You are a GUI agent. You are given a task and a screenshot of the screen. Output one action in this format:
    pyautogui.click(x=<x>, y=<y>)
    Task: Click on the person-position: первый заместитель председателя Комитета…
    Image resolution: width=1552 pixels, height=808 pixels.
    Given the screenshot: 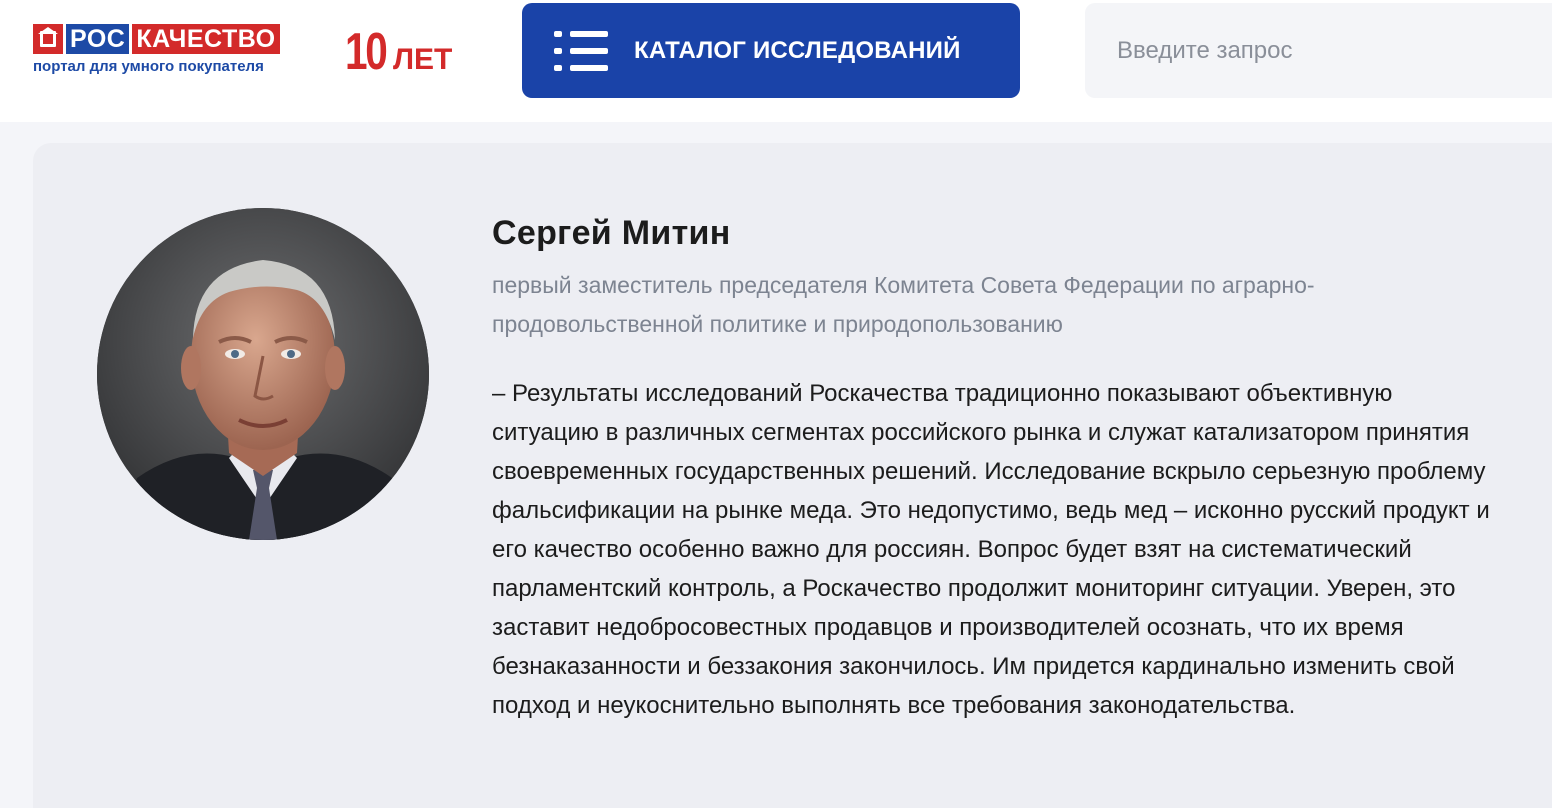 What is the action you would take?
    pyautogui.click(x=903, y=304)
    